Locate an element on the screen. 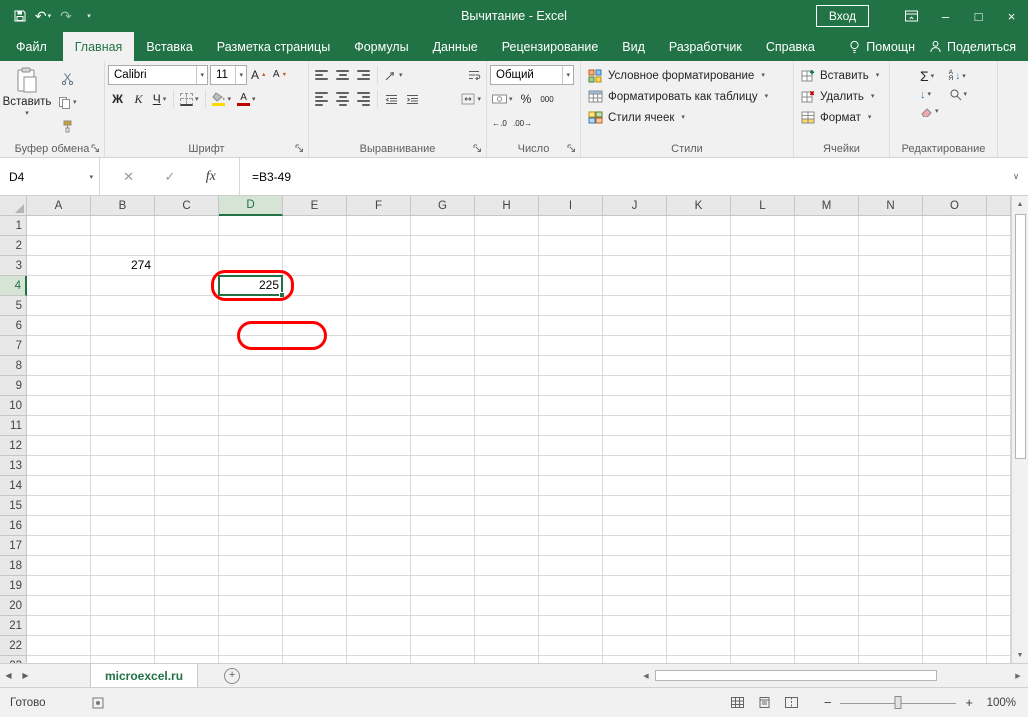  cell-F2 is located at coordinates (379, 246).